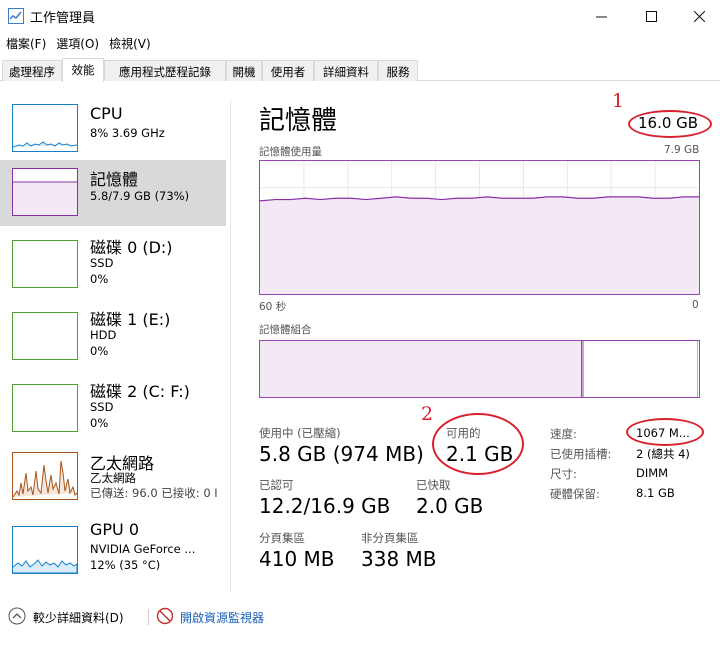 Image resolution: width=720 pixels, height=645 pixels. I want to click on paged-pool-value: 410 MB, so click(297, 559).